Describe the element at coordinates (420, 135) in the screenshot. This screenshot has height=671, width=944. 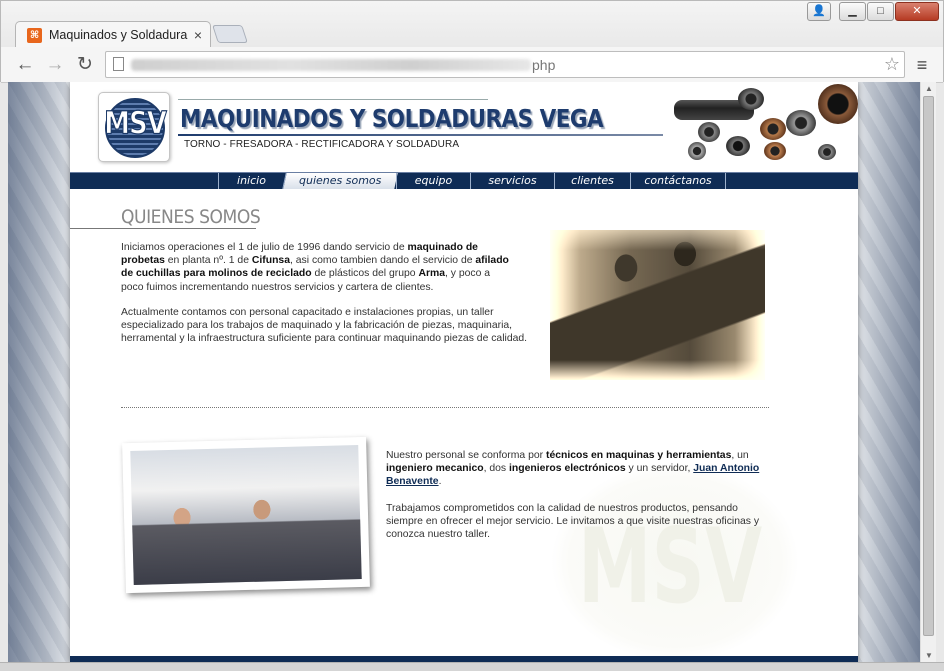
I see `title-rule` at that location.